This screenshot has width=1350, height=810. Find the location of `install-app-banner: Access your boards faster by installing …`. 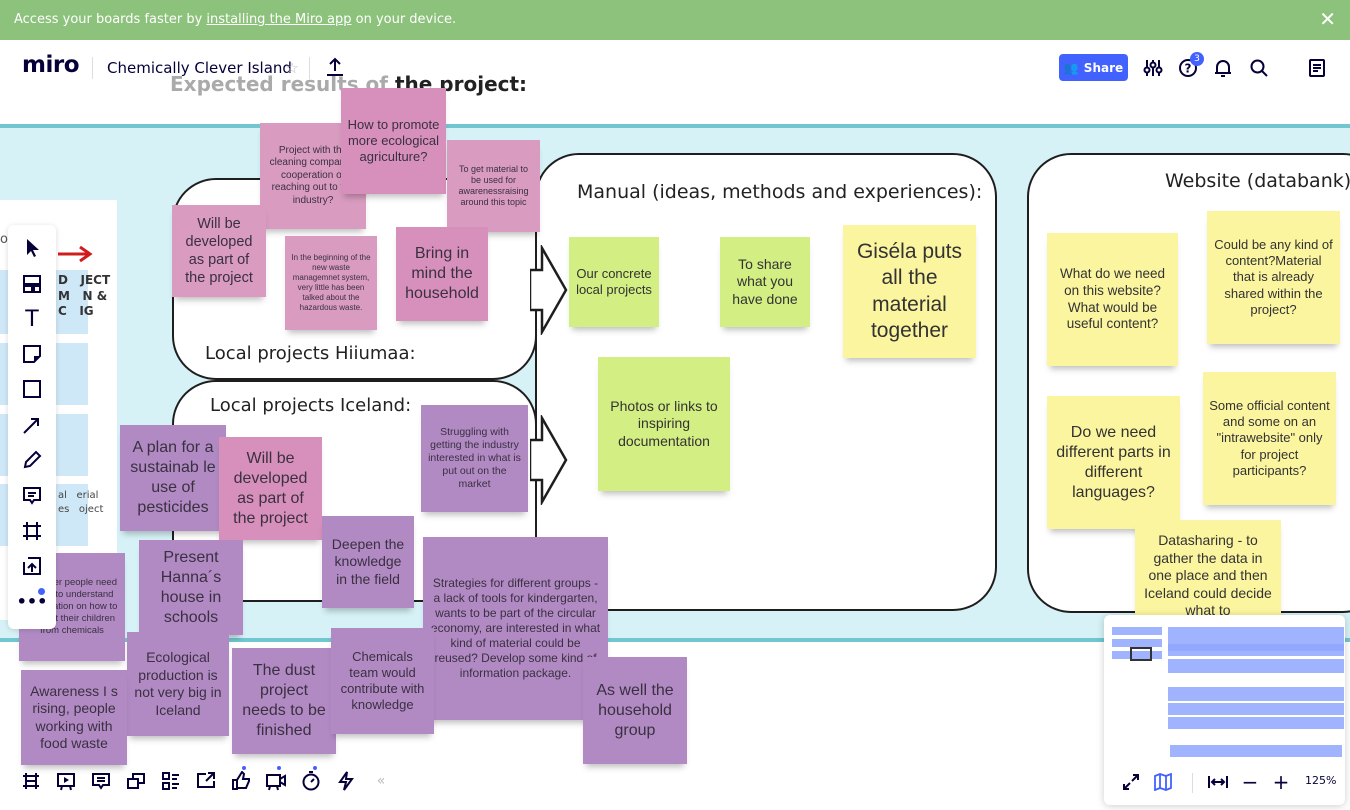

install-app-banner: Access your boards faster by installing … is located at coordinates (675, 20).